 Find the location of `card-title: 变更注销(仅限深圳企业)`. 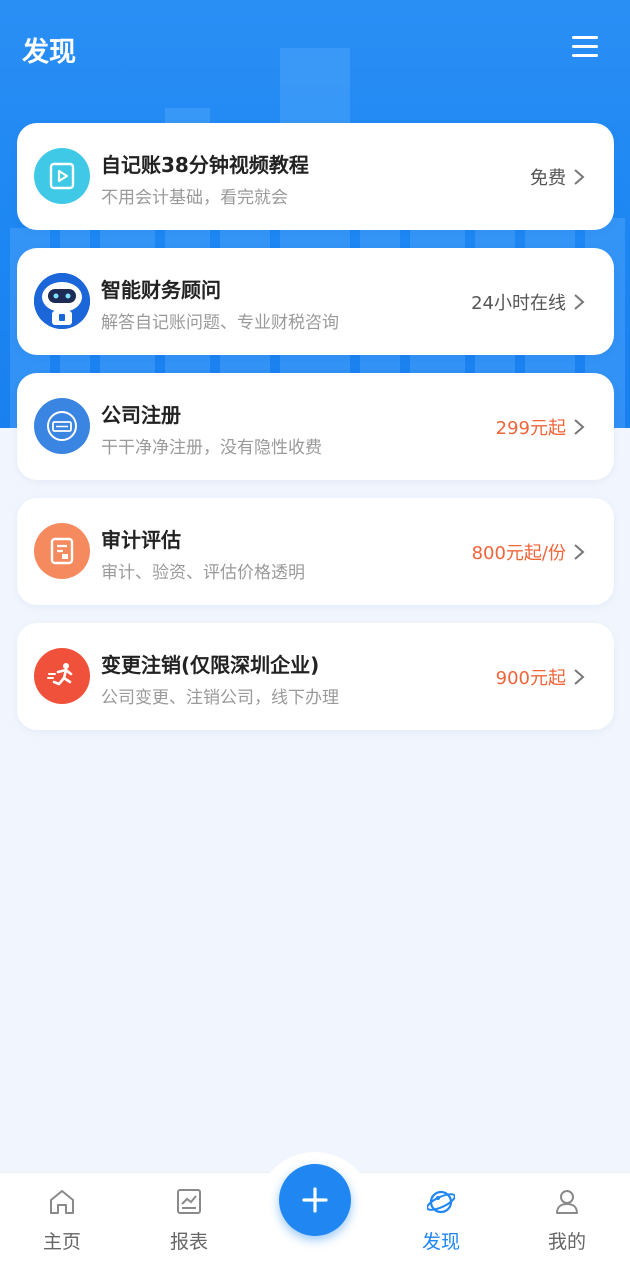

card-title: 变更注销(仅限深圳企业) is located at coordinates (210, 665).